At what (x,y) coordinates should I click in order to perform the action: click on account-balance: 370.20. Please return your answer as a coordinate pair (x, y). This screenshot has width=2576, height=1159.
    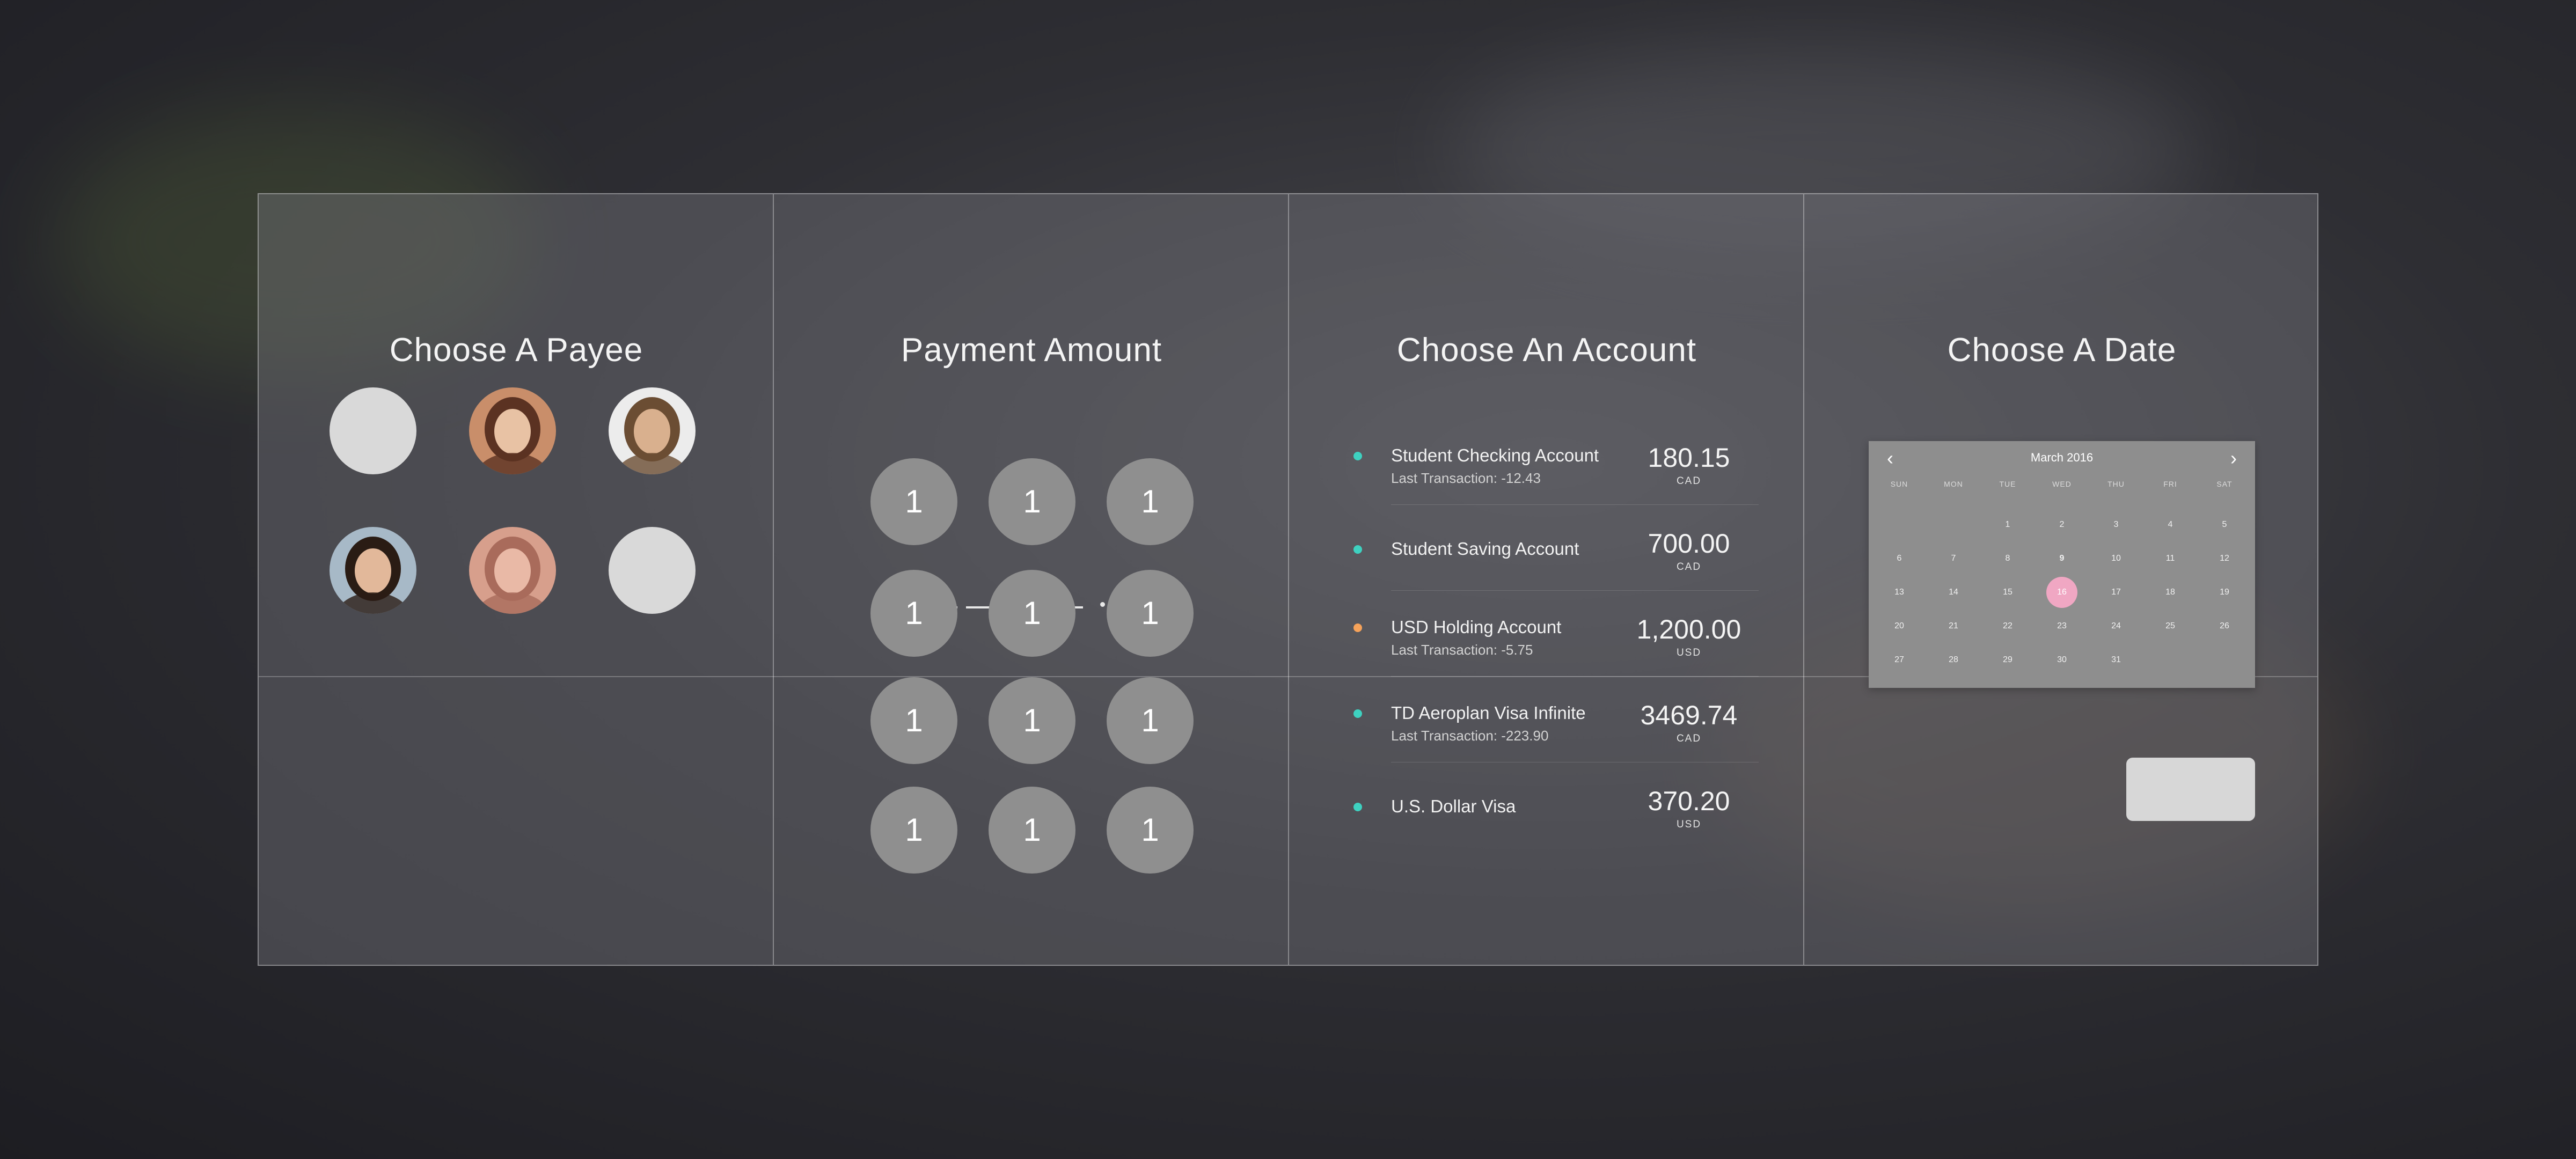
    Looking at the image, I should click on (1689, 801).